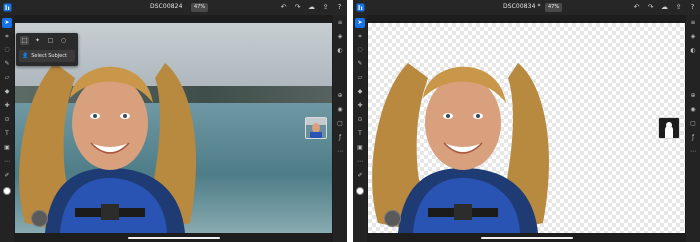  I want to click on rect-select-icon: ⬚, so click(24, 40).